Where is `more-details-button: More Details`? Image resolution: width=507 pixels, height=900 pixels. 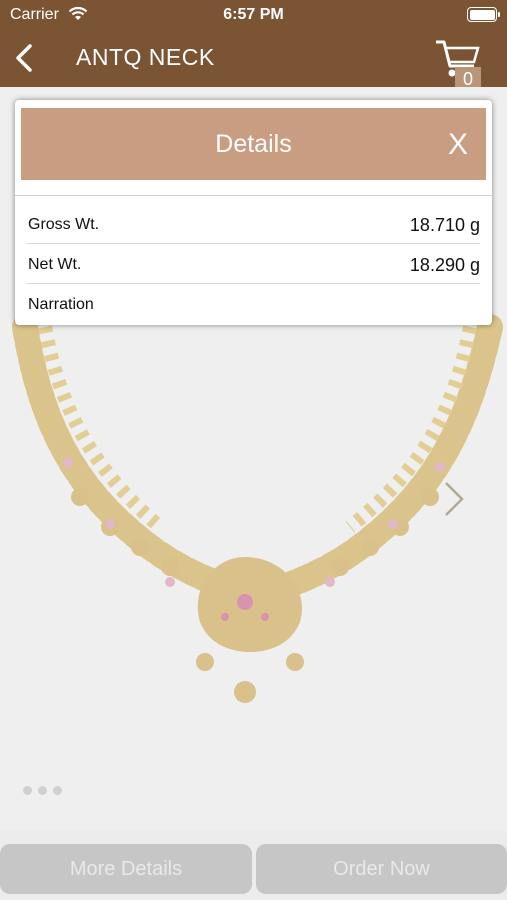
more-details-button: More Details is located at coordinates (126, 869).